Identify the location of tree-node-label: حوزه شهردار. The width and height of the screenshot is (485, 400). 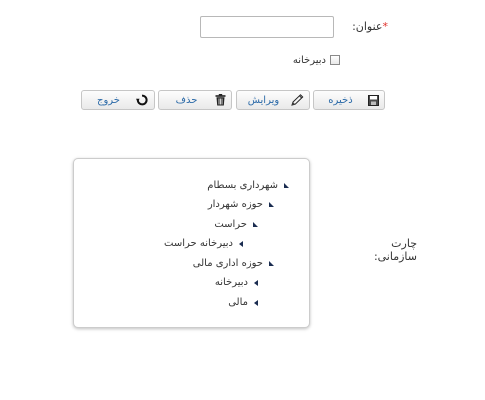
(235, 204).